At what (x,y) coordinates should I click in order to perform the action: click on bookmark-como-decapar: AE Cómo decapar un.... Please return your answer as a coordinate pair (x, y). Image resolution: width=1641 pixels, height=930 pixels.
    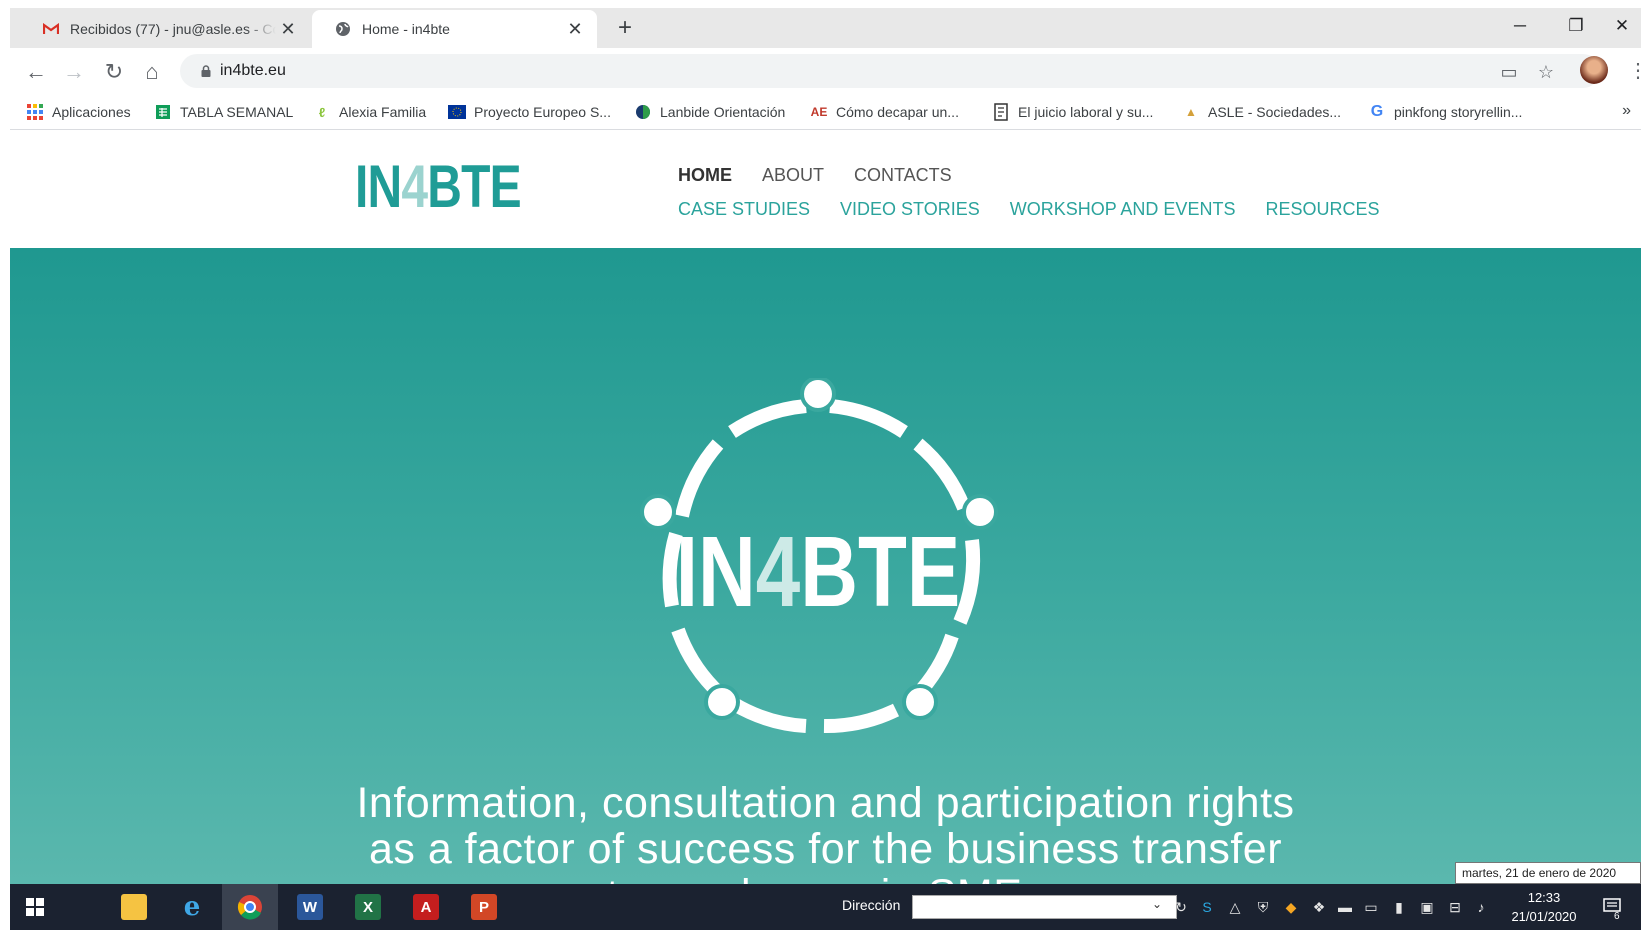
    Looking at the image, I should click on (884, 112).